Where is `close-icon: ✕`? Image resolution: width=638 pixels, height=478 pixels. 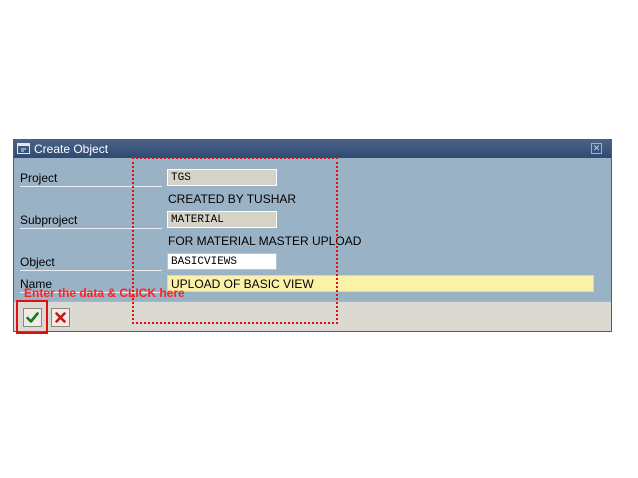
close-icon: ✕ is located at coordinates (596, 148).